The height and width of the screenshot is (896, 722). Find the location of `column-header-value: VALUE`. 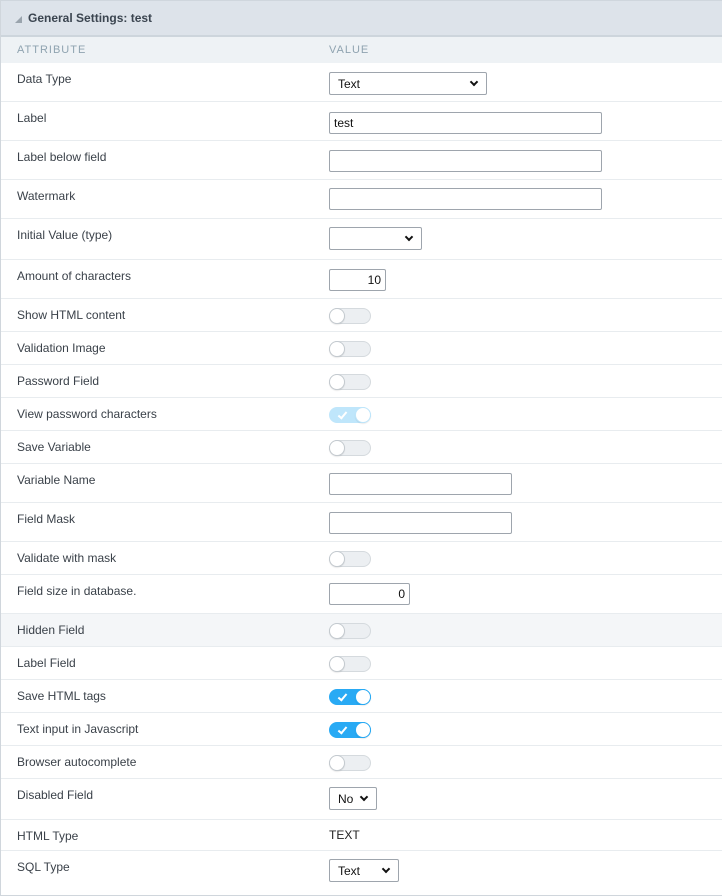

column-header-value: VALUE is located at coordinates (349, 50).